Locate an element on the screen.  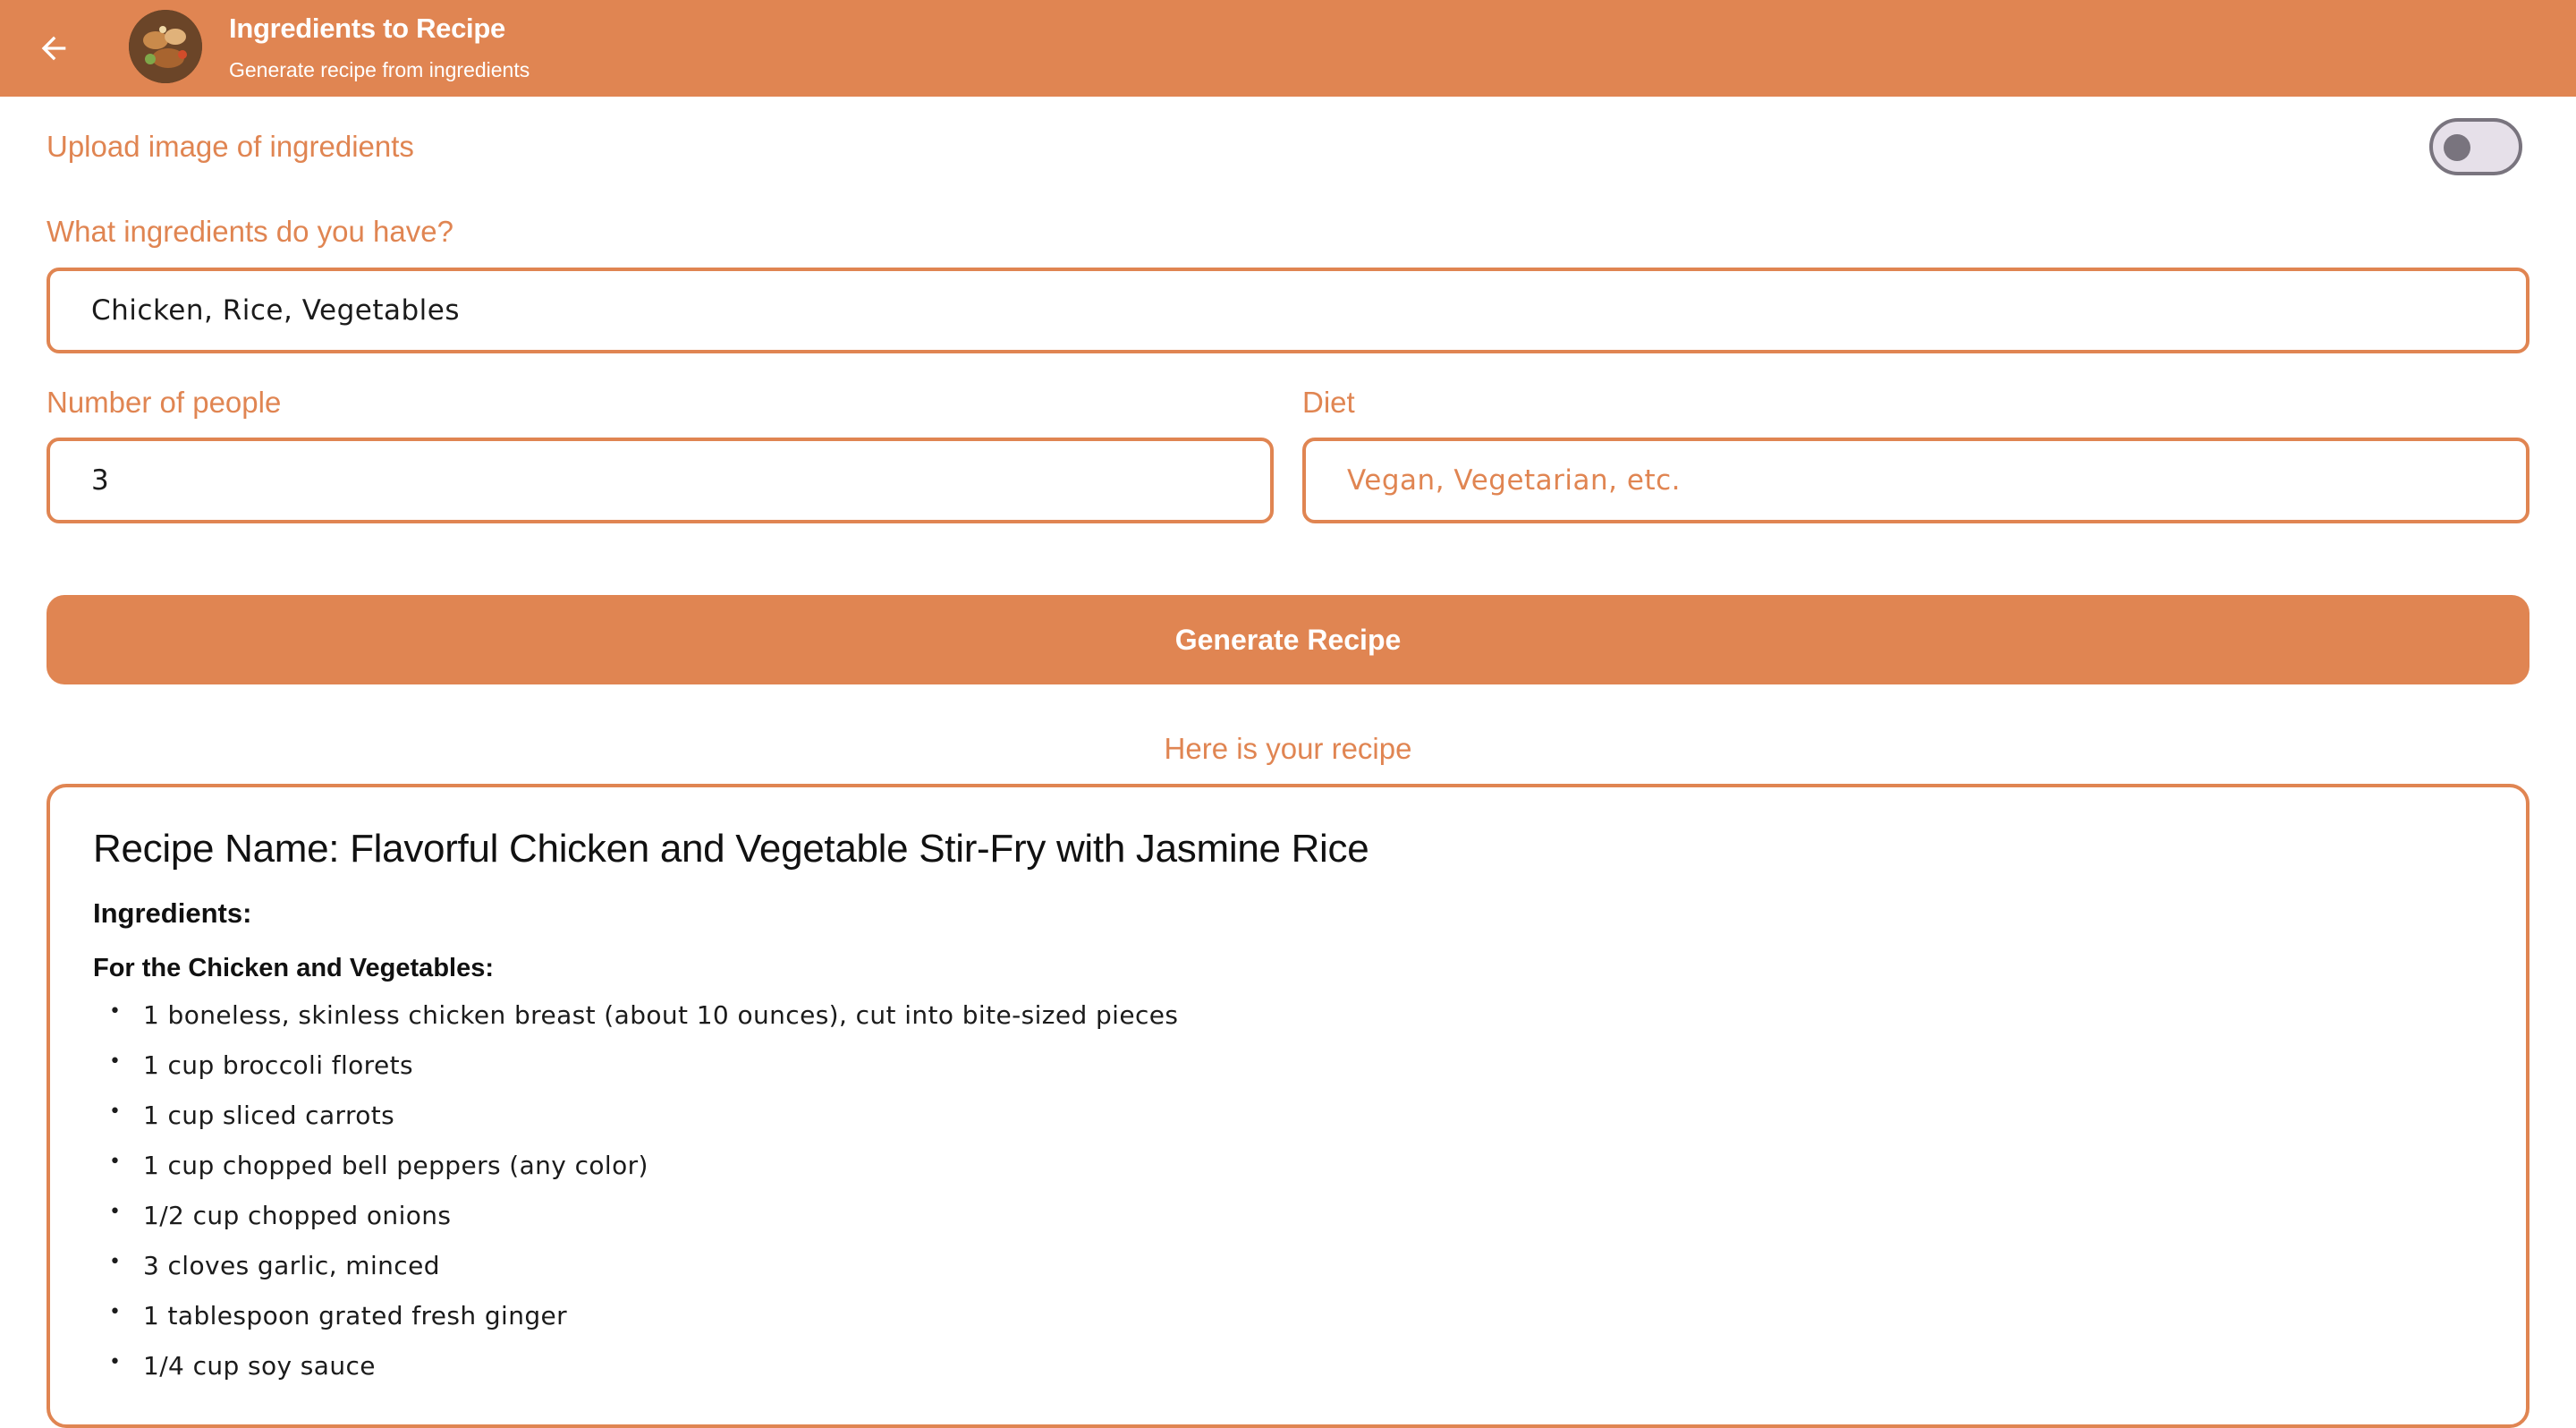
generate-recipe-button: Generate Recipe is located at coordinates (1288, 639).